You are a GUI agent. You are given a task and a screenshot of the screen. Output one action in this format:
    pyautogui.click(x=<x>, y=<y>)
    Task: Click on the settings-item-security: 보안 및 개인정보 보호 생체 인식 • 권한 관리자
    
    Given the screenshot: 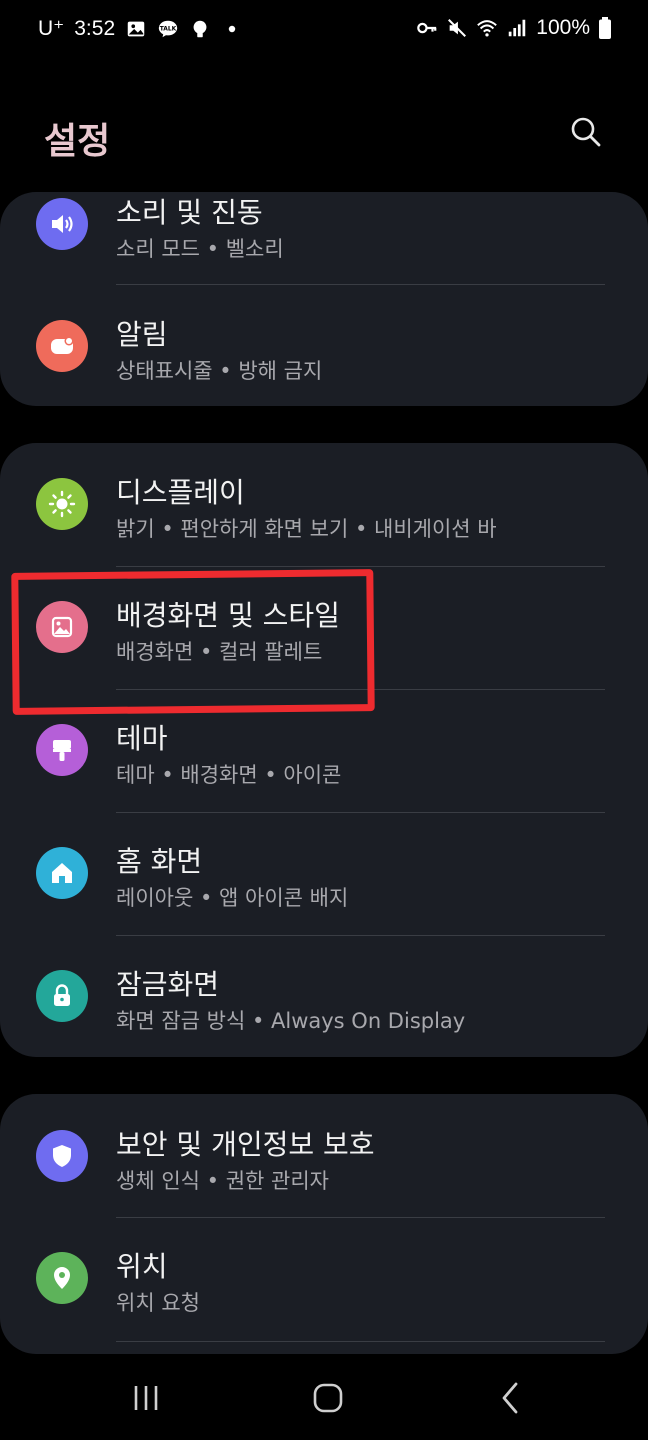 What is the action you would take?
    pyautogui.click(x=324, y=1155)
    